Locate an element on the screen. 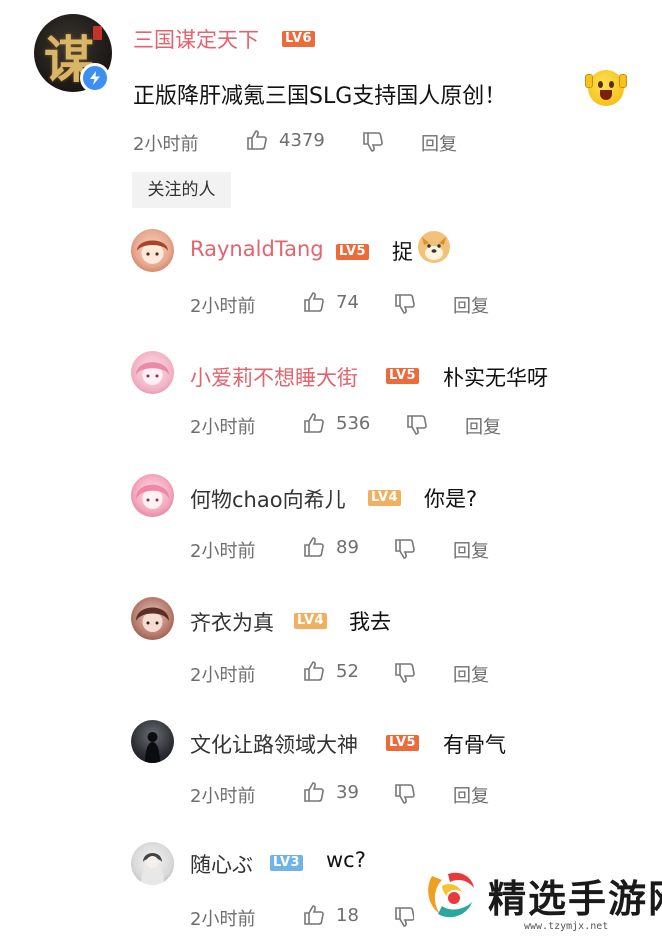 Image resolution: width=662 pixels, height=937 pixels. reply-meta: 2小时前 39 回复 is located at coordinates (350, 793).